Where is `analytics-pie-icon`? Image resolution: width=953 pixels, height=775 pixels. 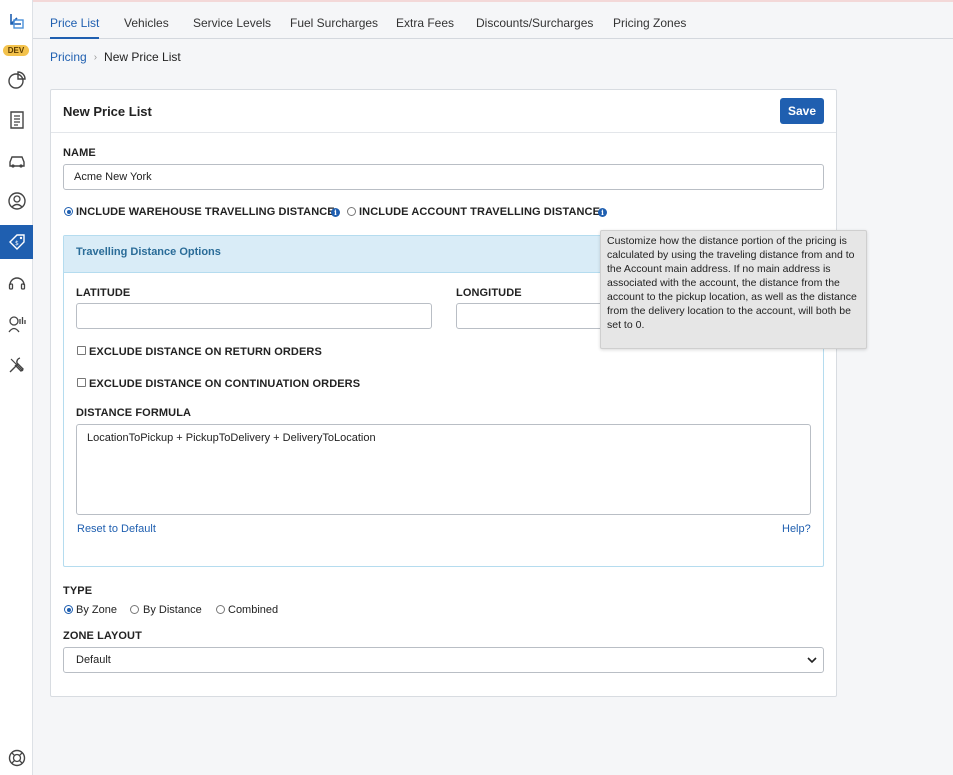 analytics-pie-icon is located at coordinates (16, 80).